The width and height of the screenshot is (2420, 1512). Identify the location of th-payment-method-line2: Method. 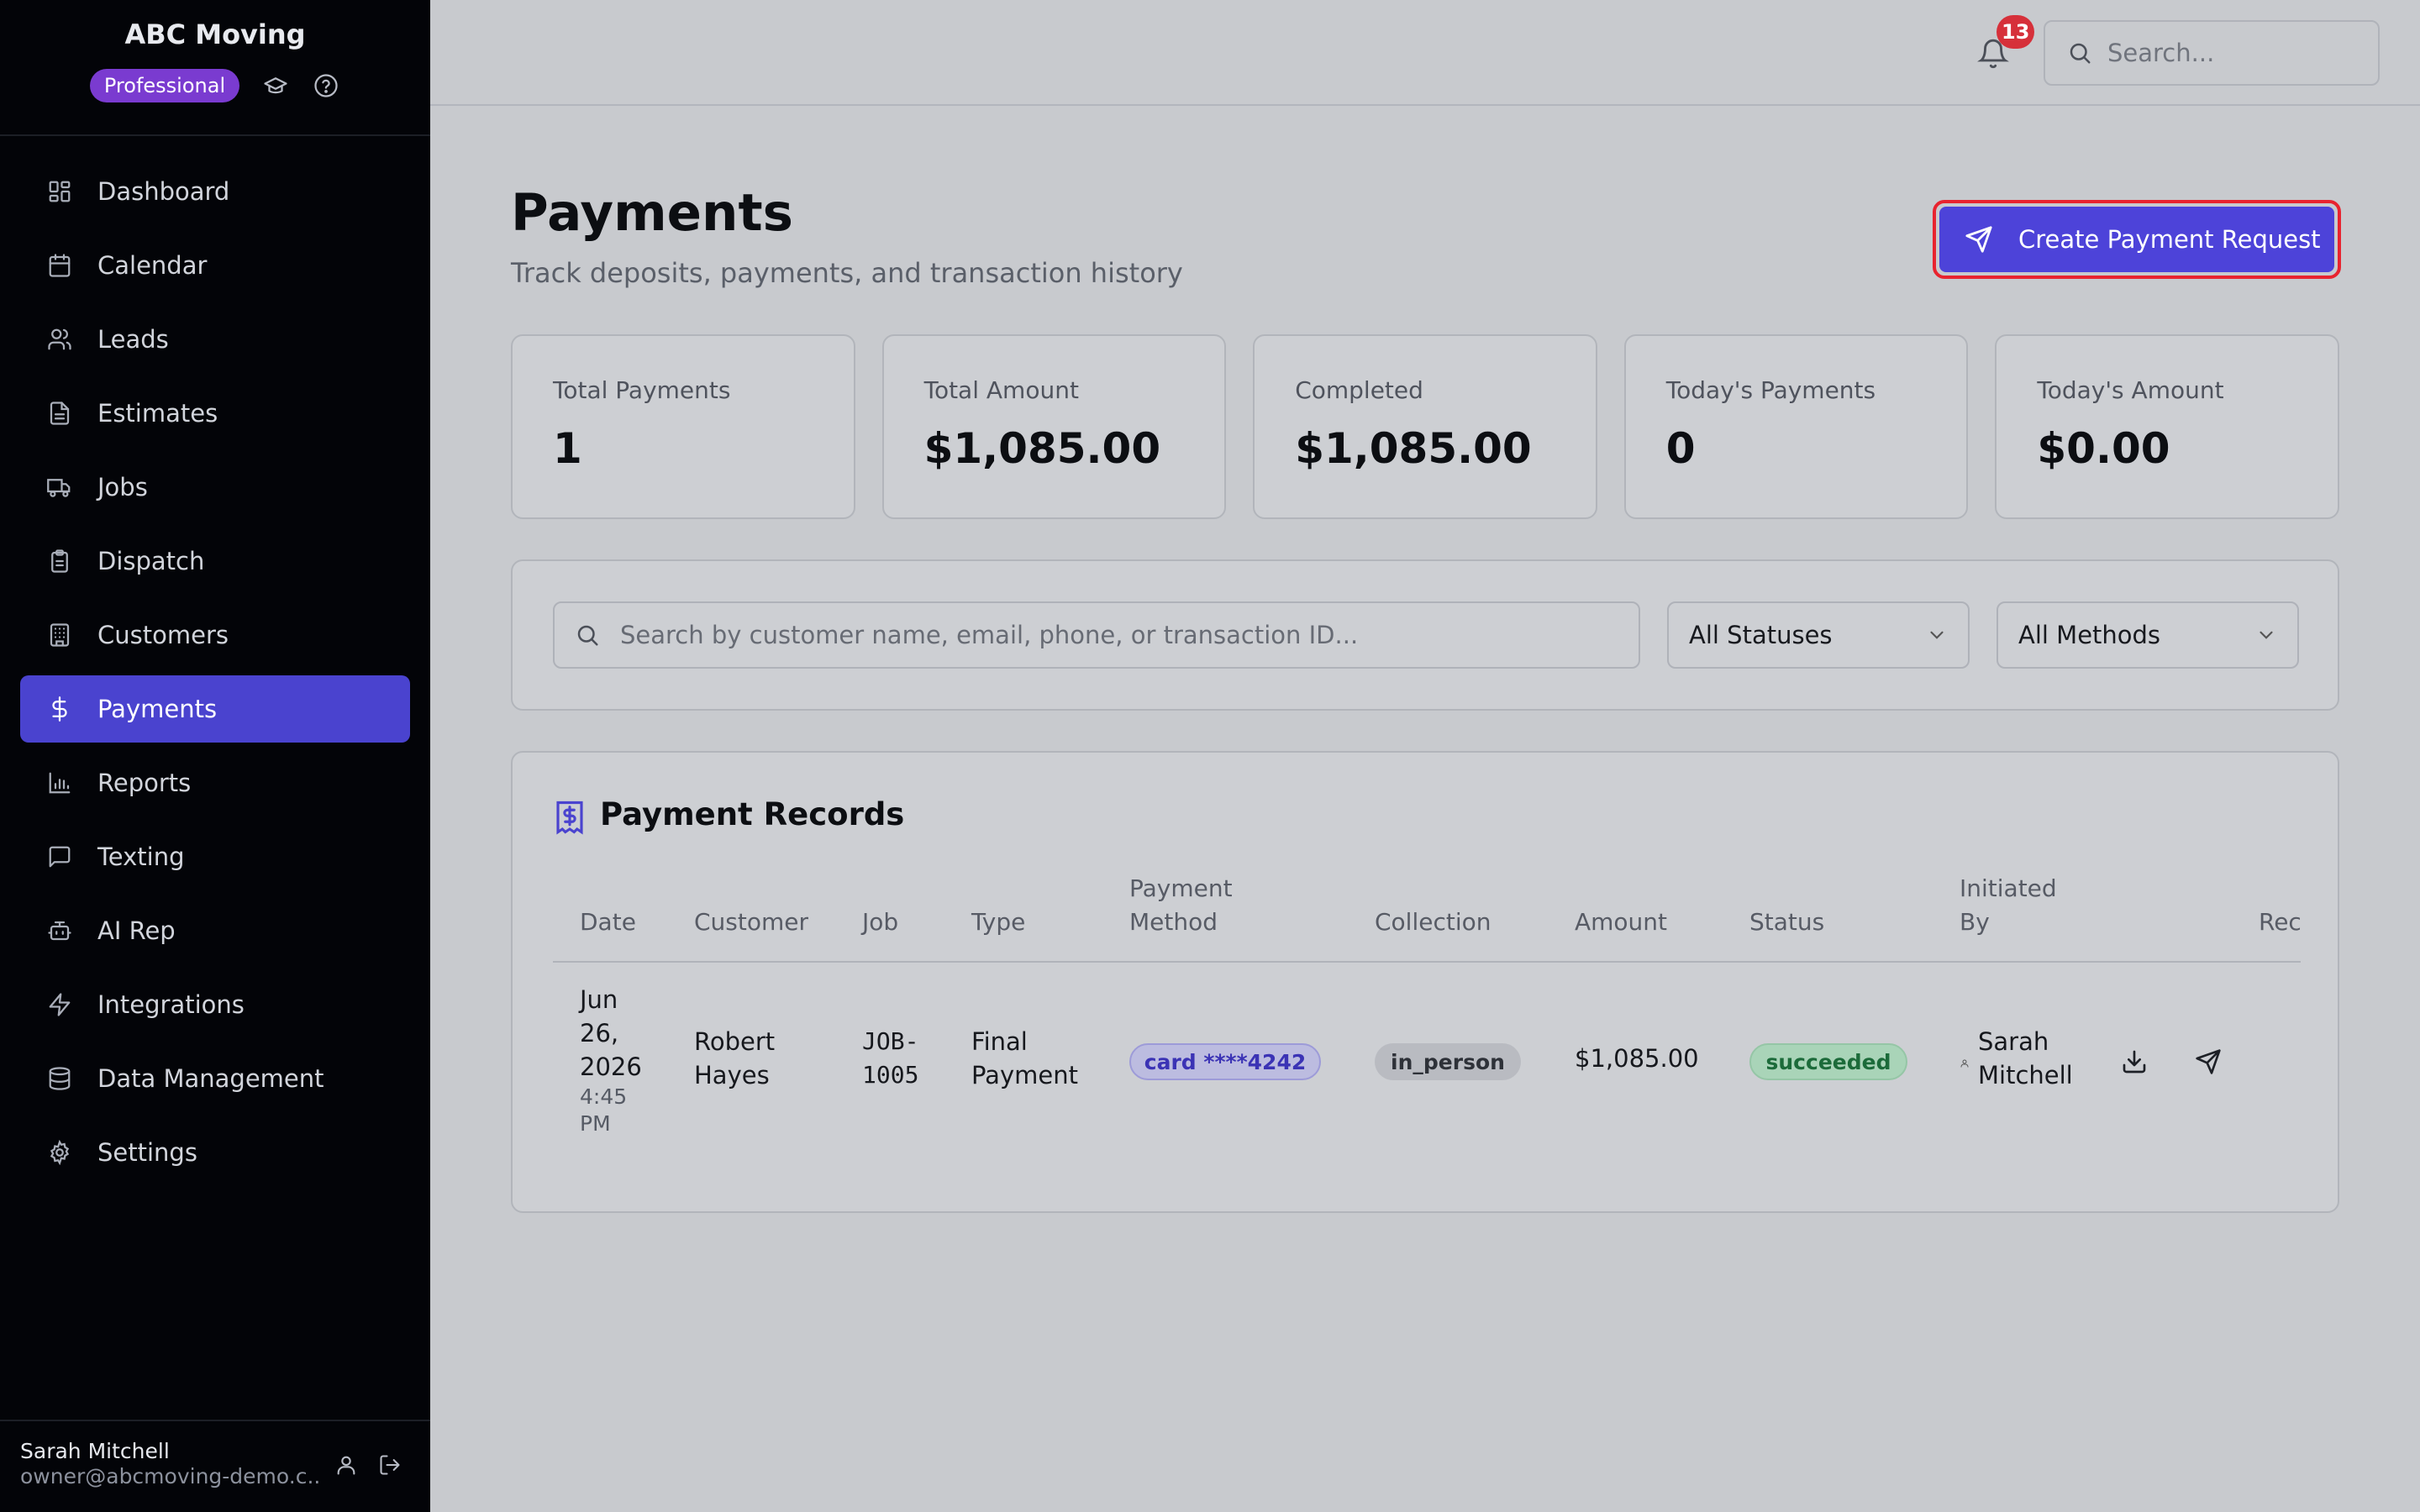
(1173, 922).